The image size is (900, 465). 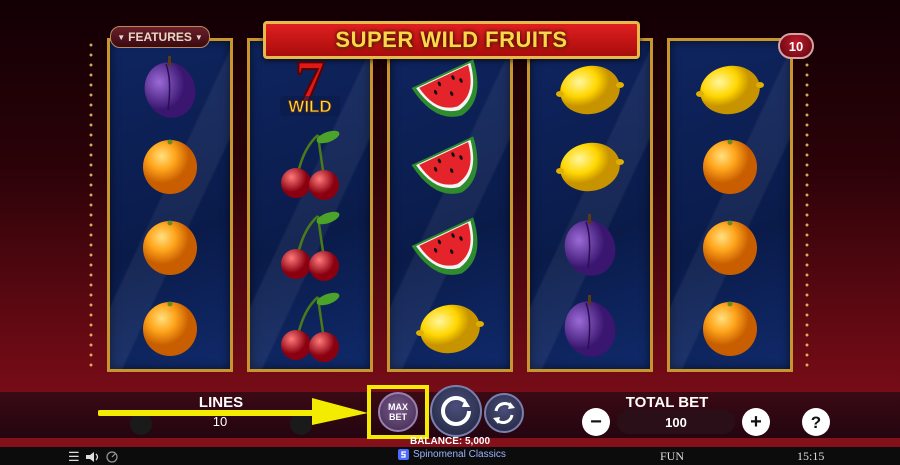 I want to click on features-button: ▼ FEATURES ▼, so click(x=160, y=37).